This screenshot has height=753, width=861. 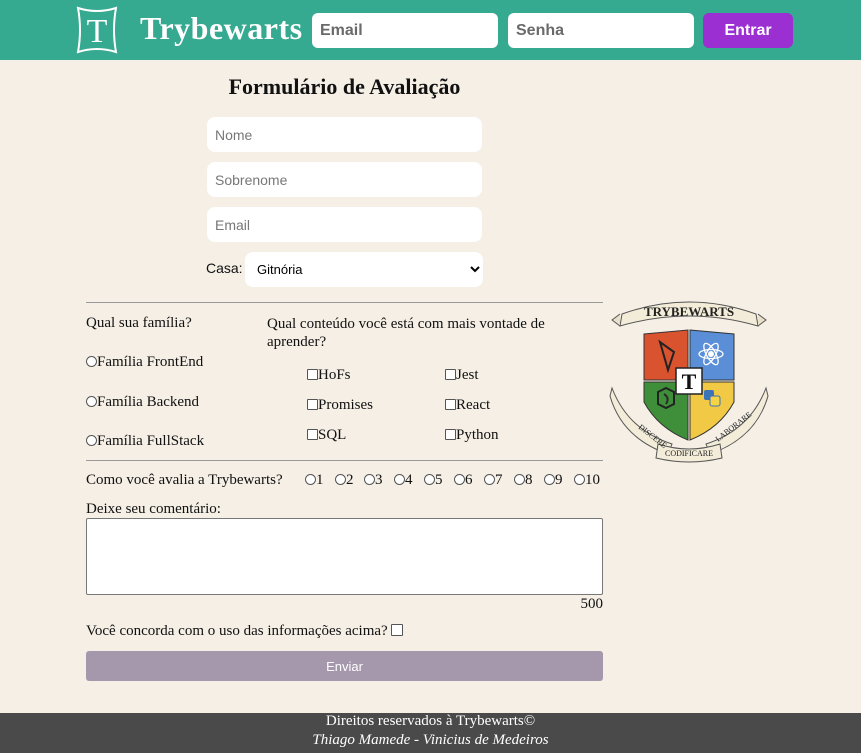 I want to click on agreement-checkbox, so click(x=397, y=630).